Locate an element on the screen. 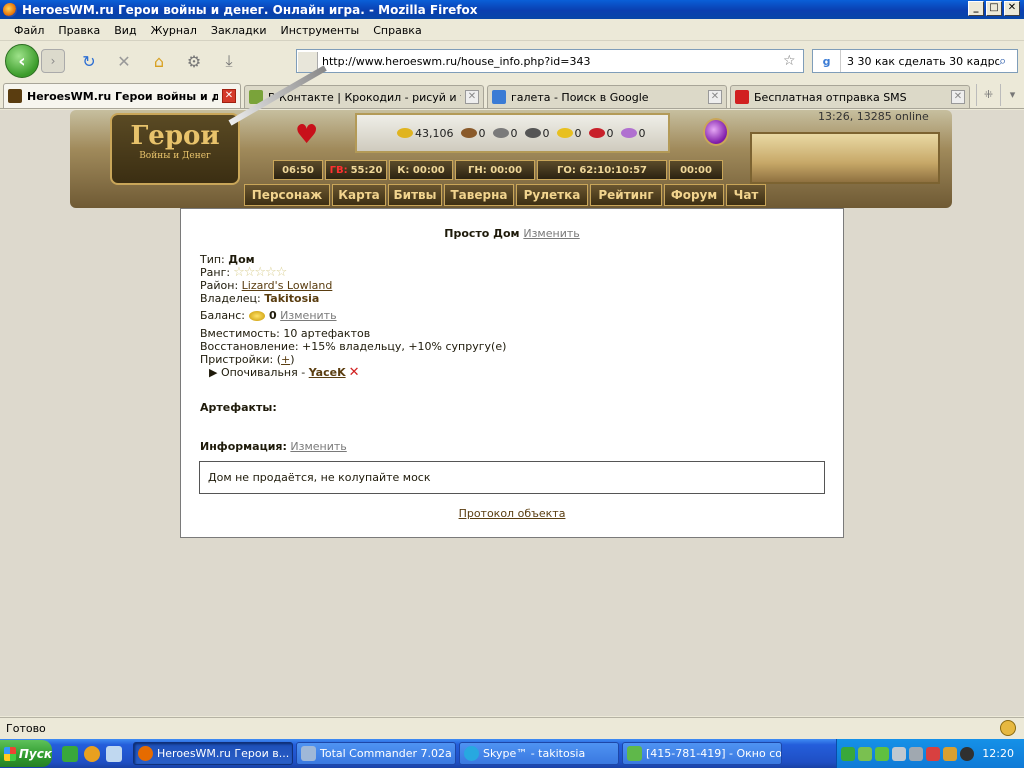 The width and height of the screenshot is (1024, 768). show-desktop-icon is located at coordinates (114, 753).